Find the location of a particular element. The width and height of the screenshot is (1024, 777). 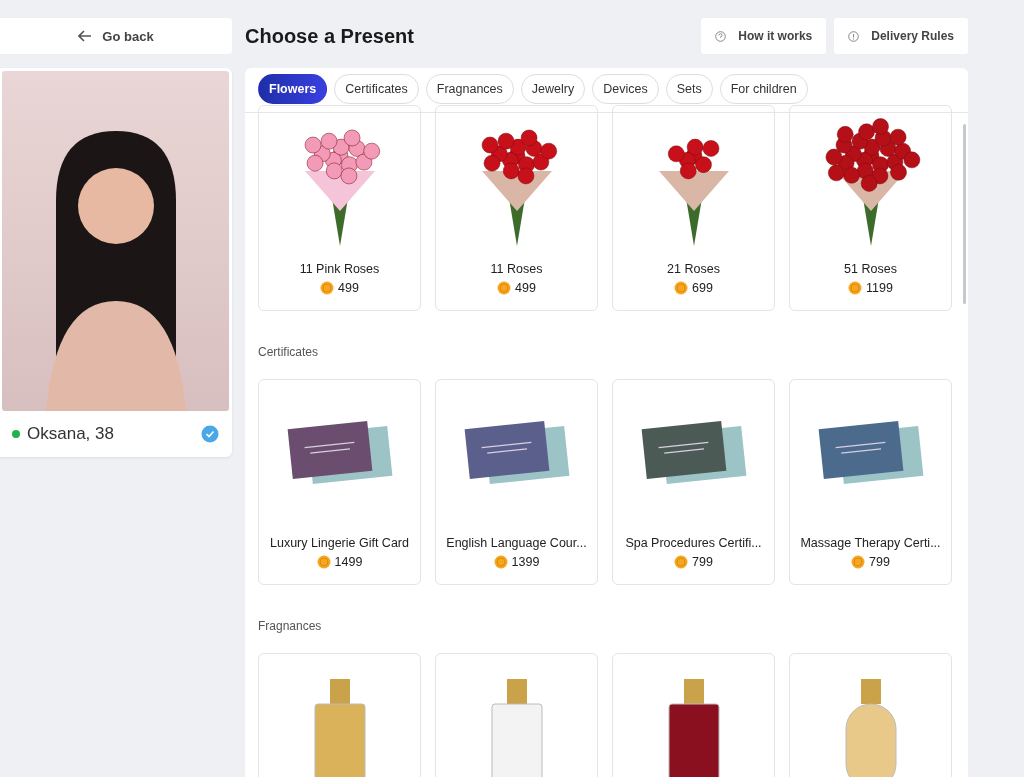

gift-card: 11 Roses 499 is located at coordinates (516, 208).